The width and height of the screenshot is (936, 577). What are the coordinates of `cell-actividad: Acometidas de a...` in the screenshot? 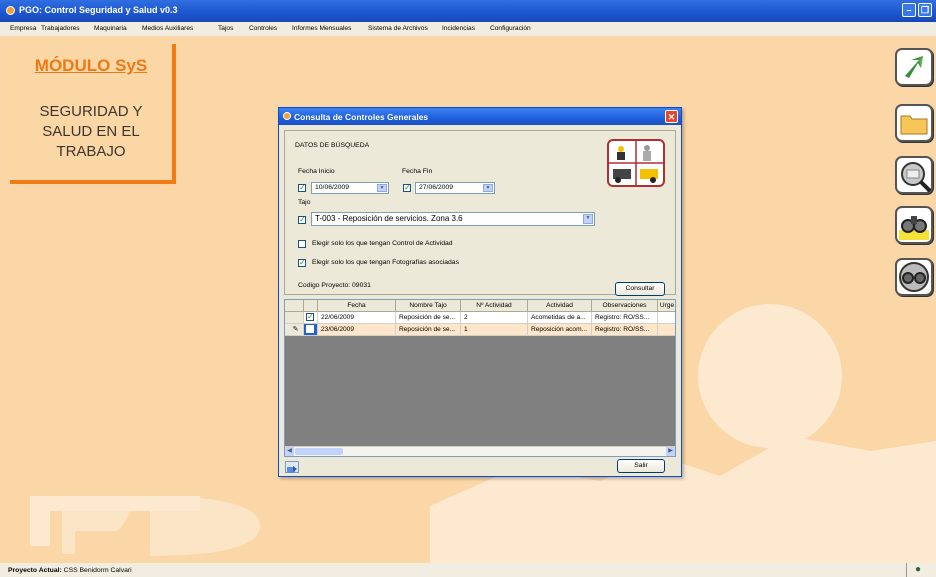 It's located at (560, 317).